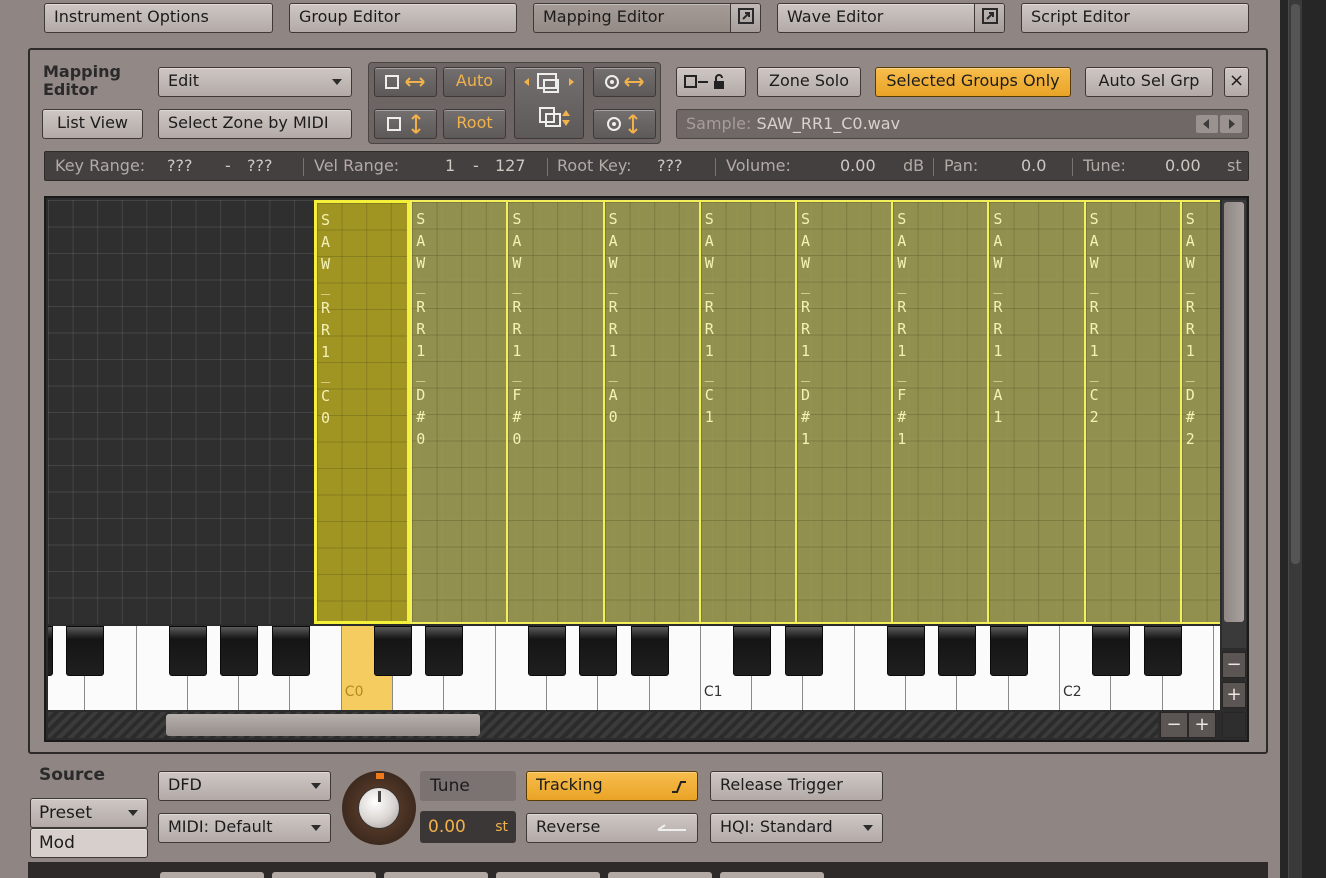 The image size is (1326, 878). I want to click on horizontal-scrollbar, so click(603, 725).